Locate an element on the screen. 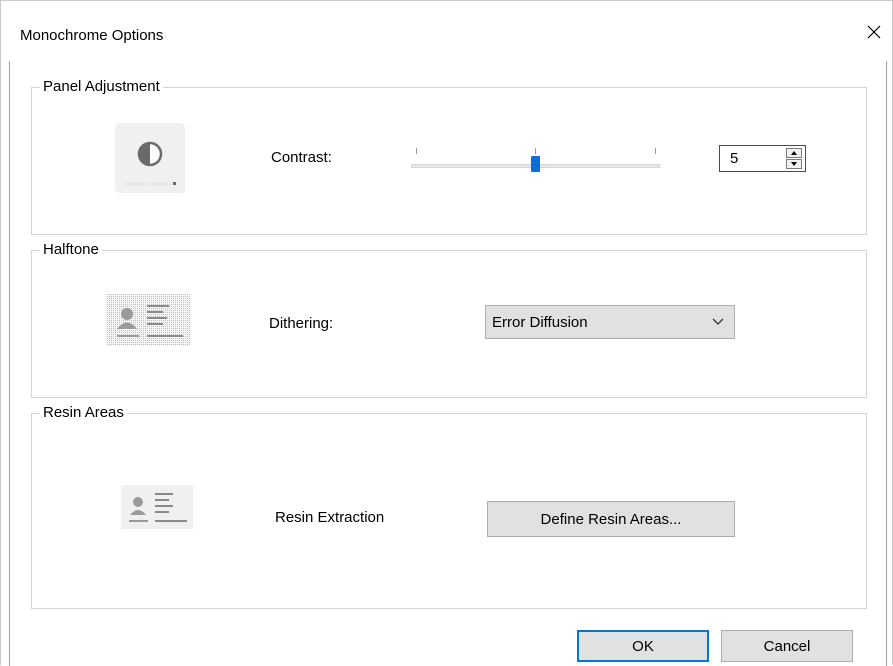 Image resolution: width=893 pixels, height=666 pixels. slider-thumb is located at coordinates (535, 164).